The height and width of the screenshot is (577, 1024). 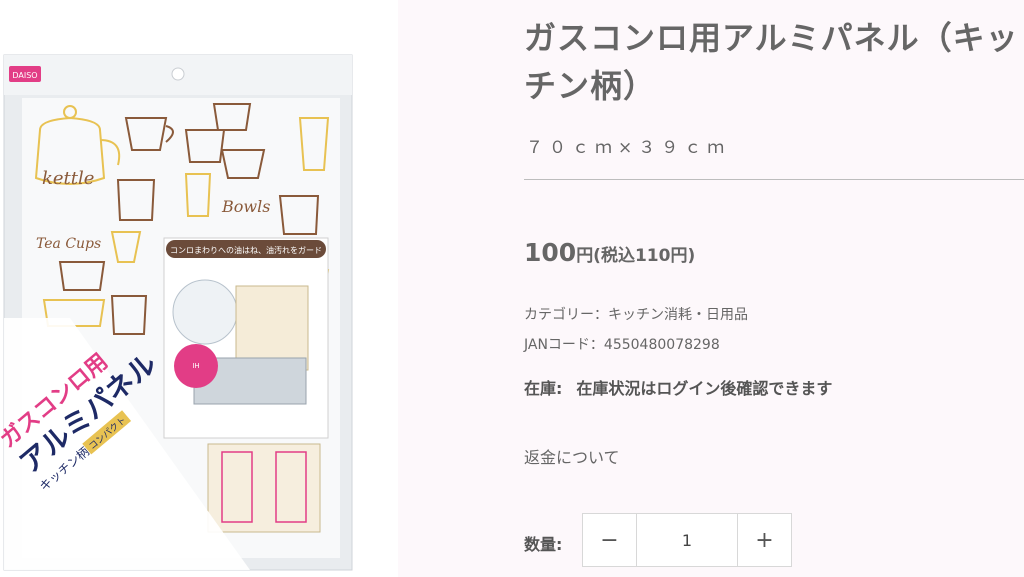 What do you see at coordinates (543, 388) in the screenshot?
I see `stock-label: 在庫:` at bounding box center [543, 388].